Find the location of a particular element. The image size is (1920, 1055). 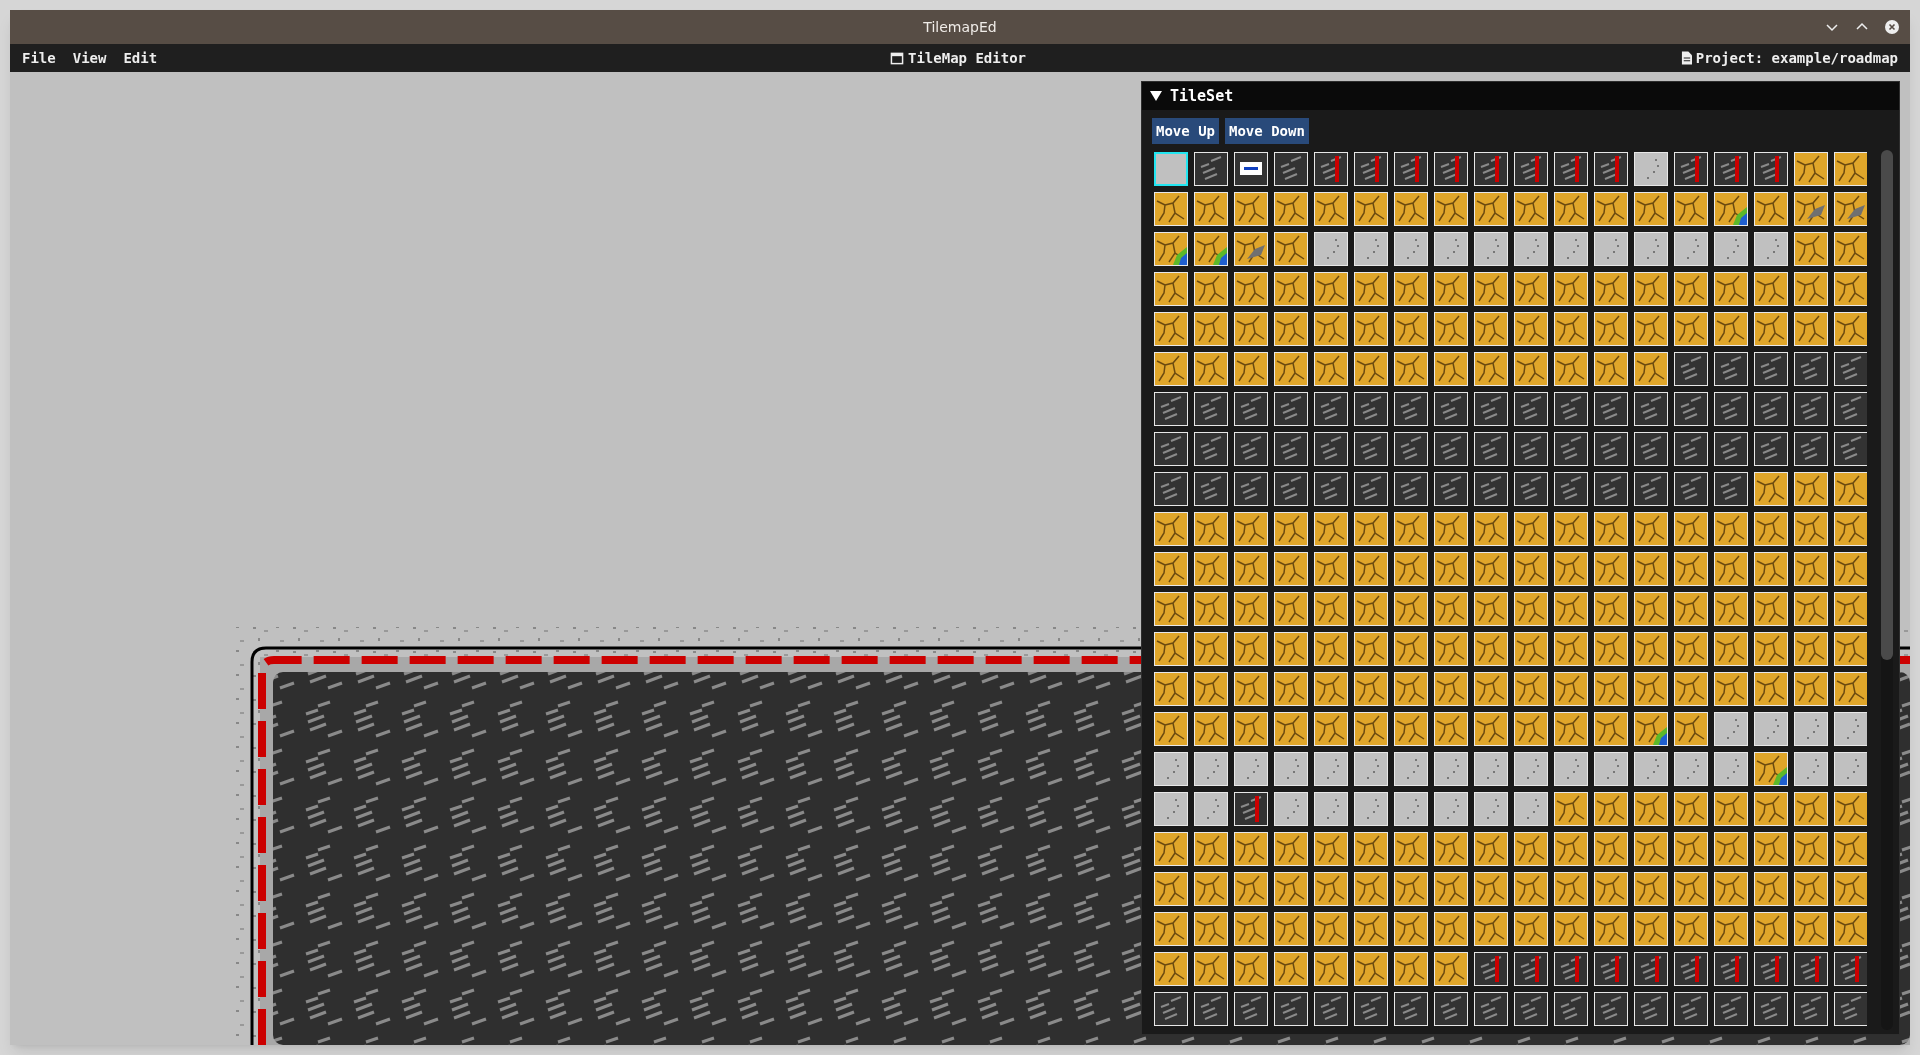

close-icon is located at coordinates (1892, 27).